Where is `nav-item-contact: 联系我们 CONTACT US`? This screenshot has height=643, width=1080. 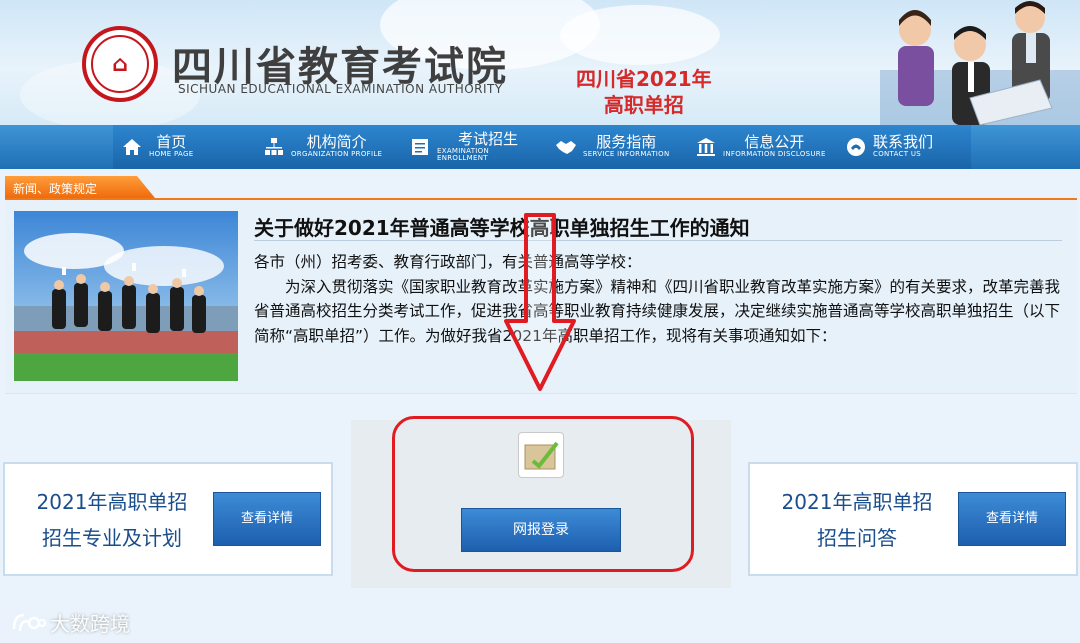 nav-item-contact: 联系我们 CONTACT US is located at coordinates (897, 147).